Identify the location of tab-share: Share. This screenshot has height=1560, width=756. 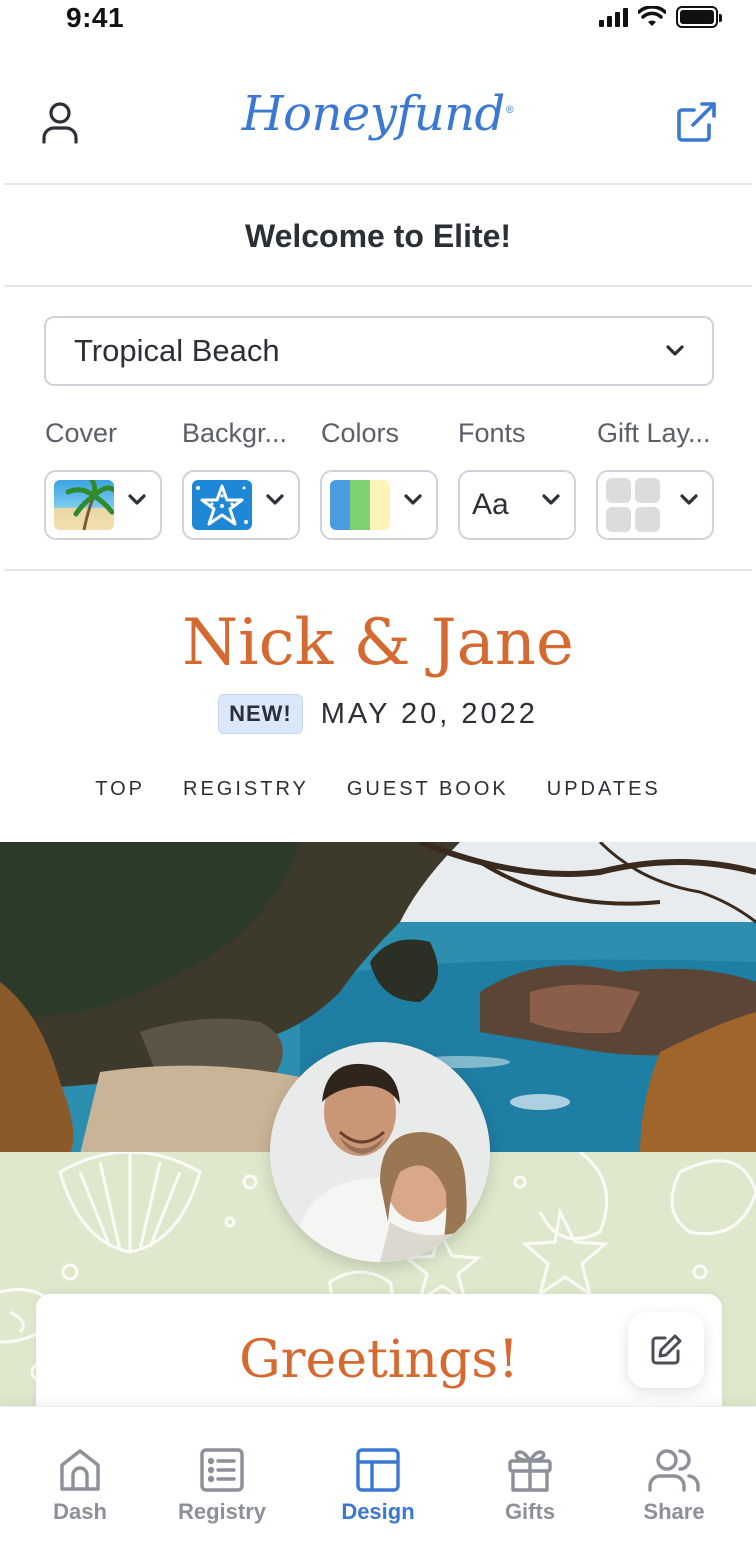
(674, 1486).